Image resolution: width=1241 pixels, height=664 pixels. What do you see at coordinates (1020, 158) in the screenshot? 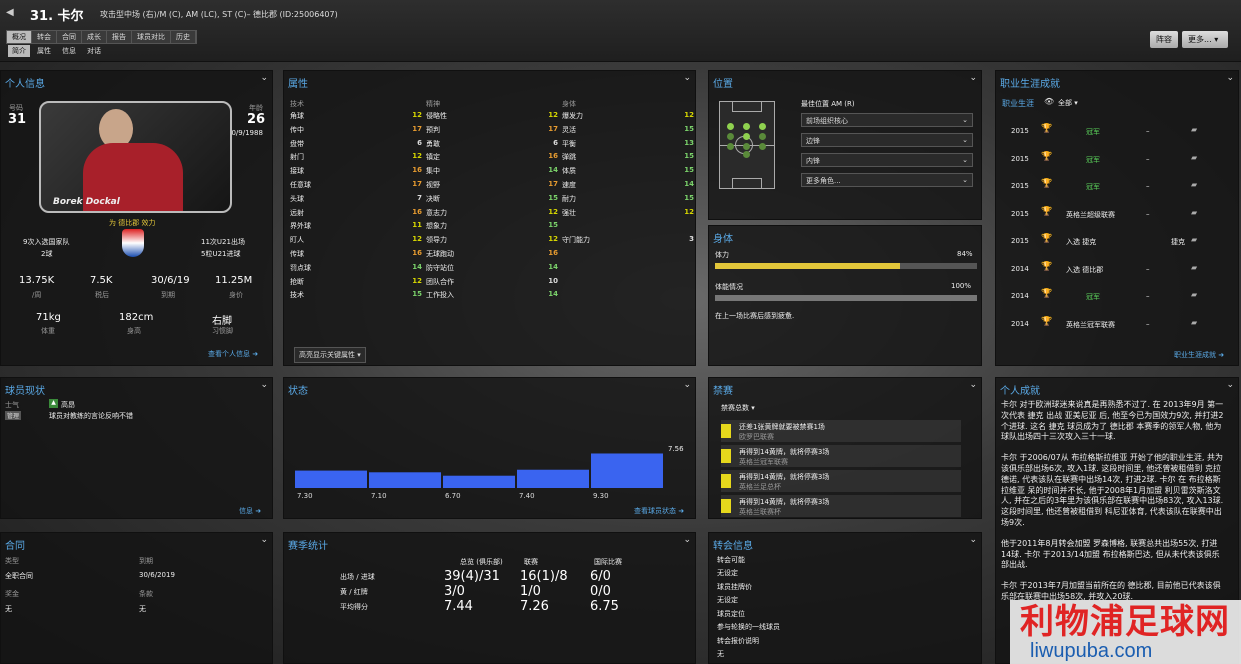
I see `career-year: 2015` at bounding box center [1020, 158].